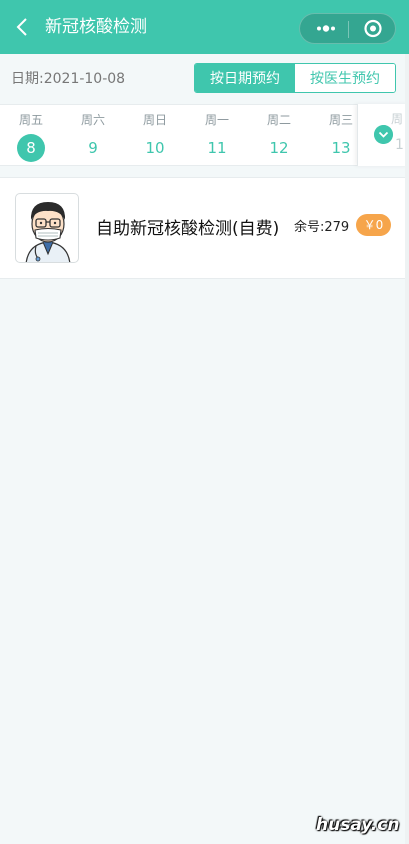 This screenshot has width=409, height=844. What do you see at coordinates (324, 28) in the screenshot?
I see `more-dots-icon` at bounding box center [324, 28].